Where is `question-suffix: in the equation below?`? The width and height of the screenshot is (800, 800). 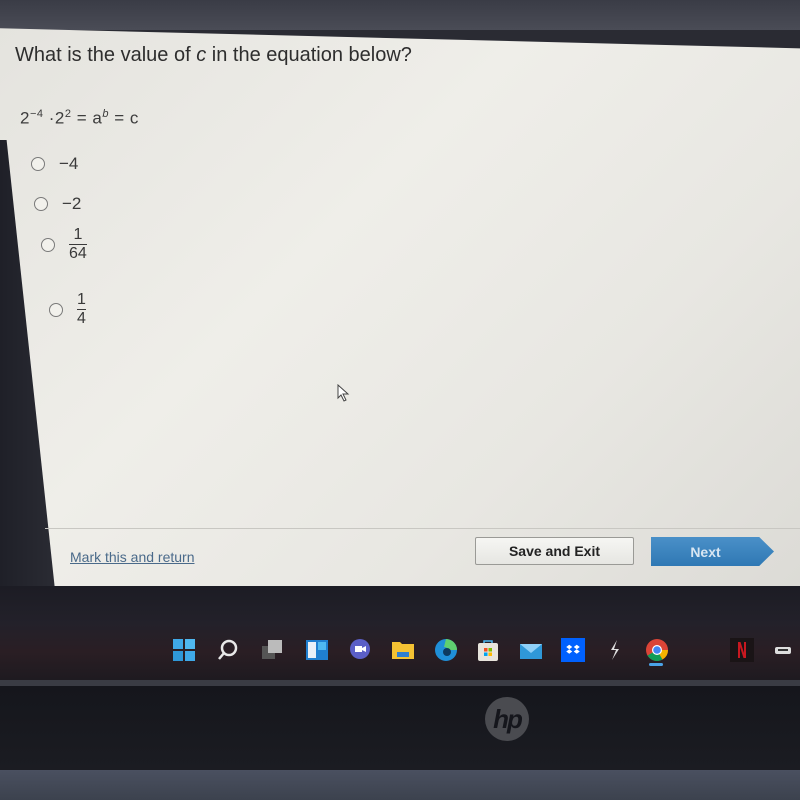 question-suffix: in the equation below? is located at coordinates (309, 55).